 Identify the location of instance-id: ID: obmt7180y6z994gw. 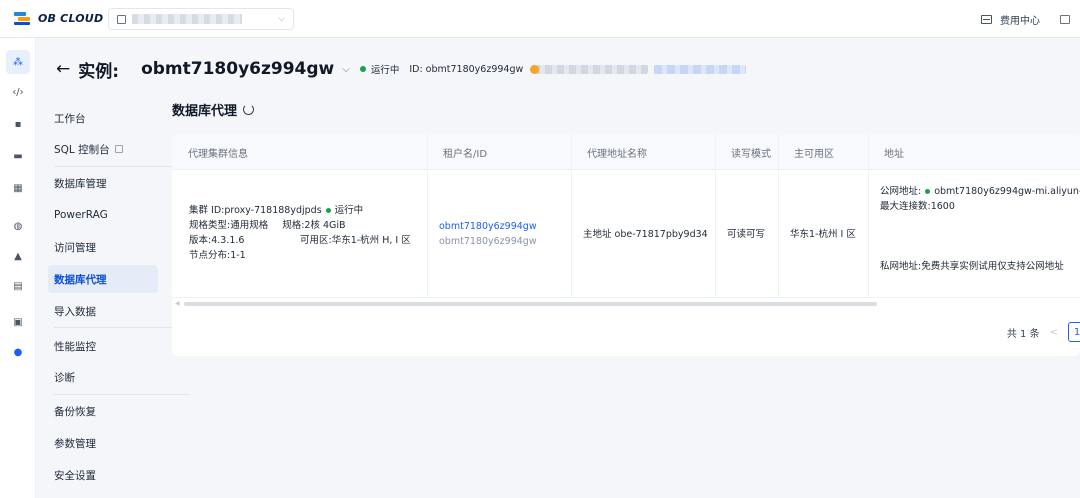
(466, 69).